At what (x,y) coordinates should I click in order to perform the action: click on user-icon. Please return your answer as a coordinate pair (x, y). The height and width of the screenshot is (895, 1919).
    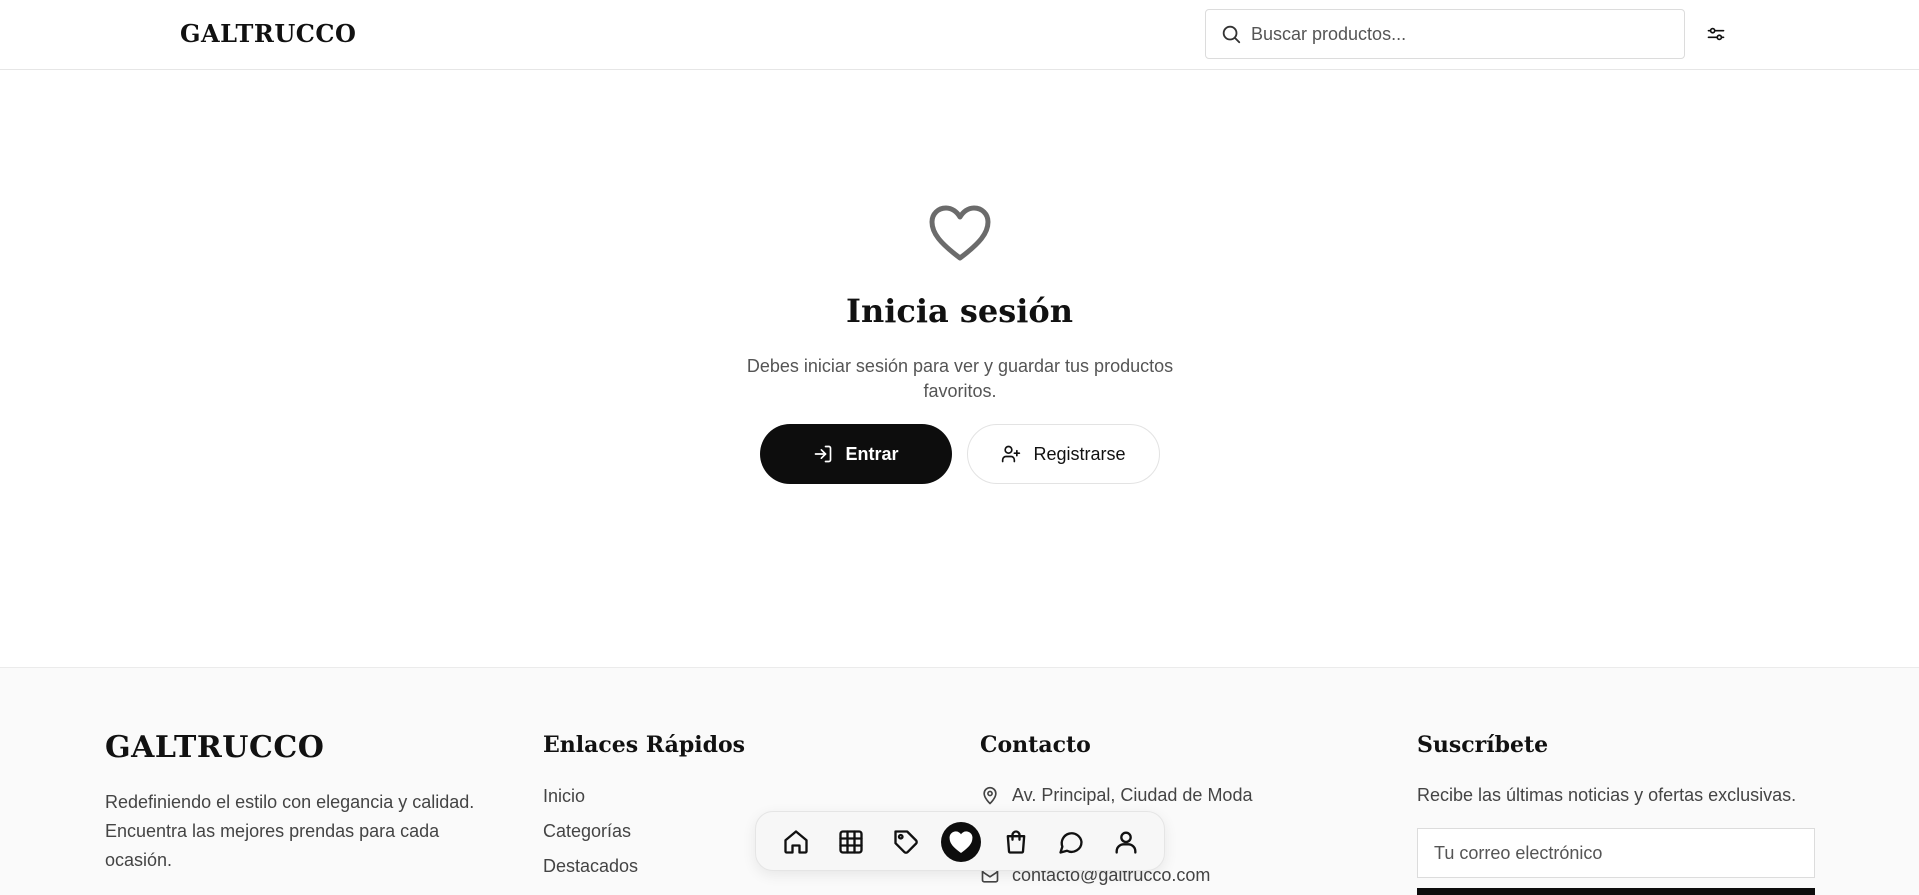
    Looking at the image, I should click on (1126, 842).